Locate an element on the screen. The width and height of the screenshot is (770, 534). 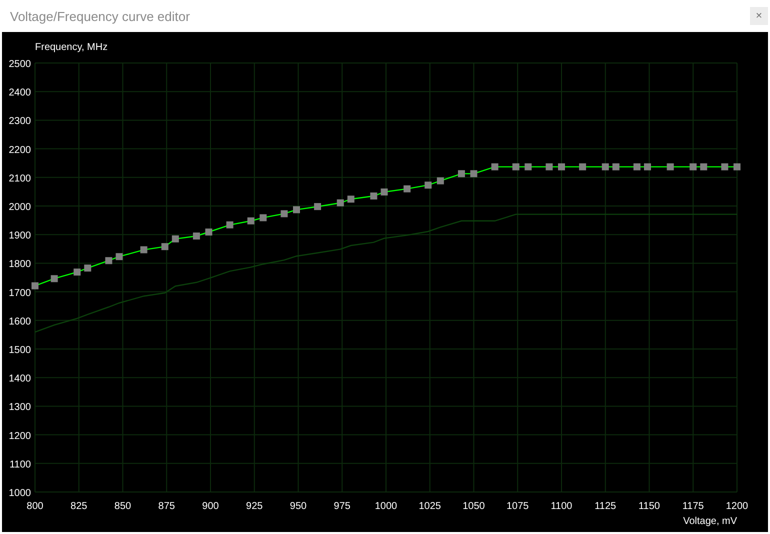
axis-tick-label: 2000 is located at coordinates (19, 207).